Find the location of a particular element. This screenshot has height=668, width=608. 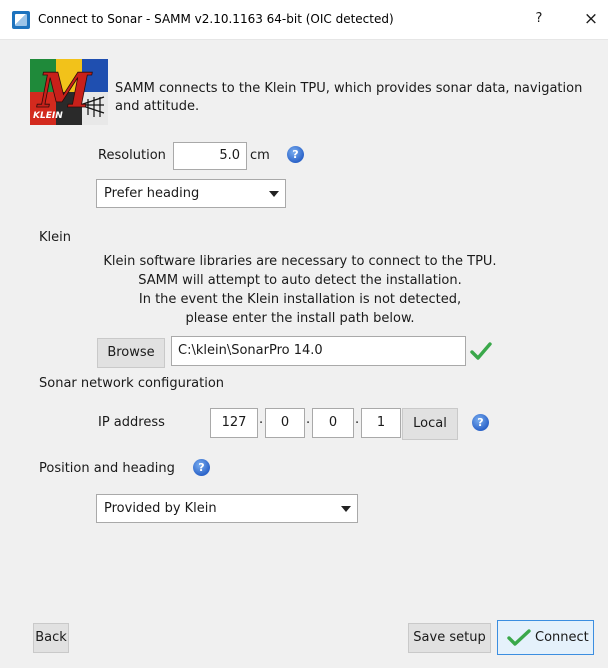

connect-label: Connect is located at coordinates (562, 637).